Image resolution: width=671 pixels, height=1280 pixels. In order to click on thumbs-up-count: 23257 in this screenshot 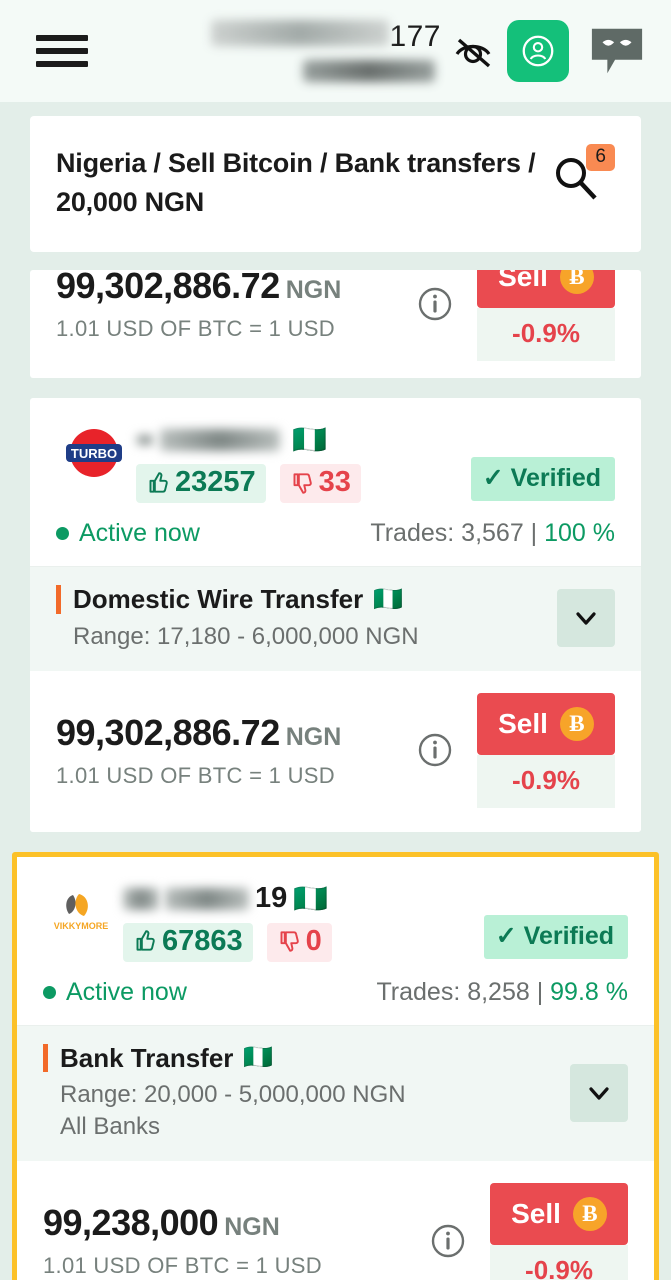, I will do `click(215, 482)`.